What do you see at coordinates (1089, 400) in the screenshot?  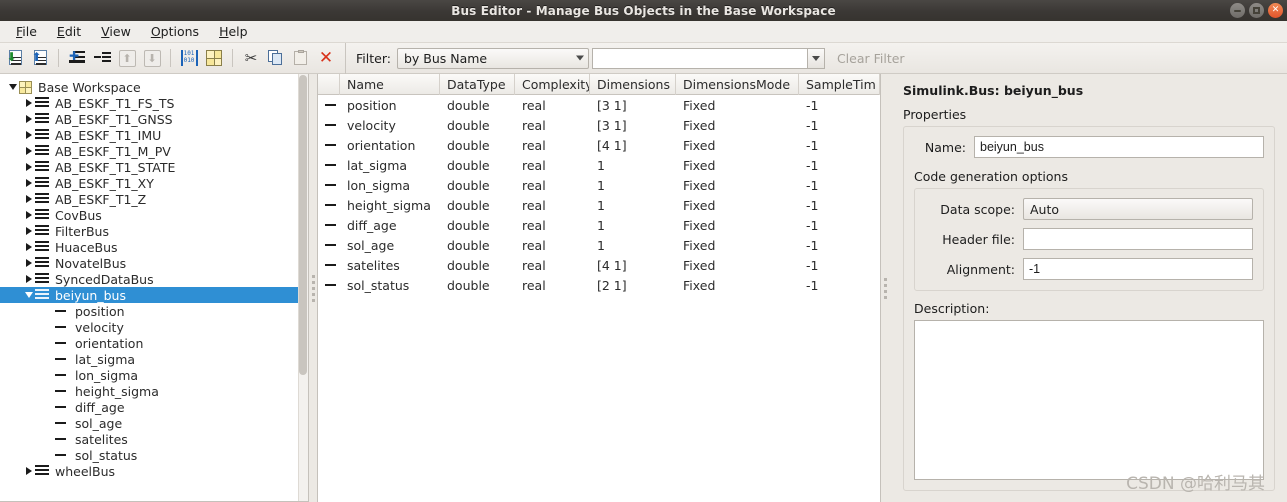 I see `description-textarea` at bounding box center [1089, 400].